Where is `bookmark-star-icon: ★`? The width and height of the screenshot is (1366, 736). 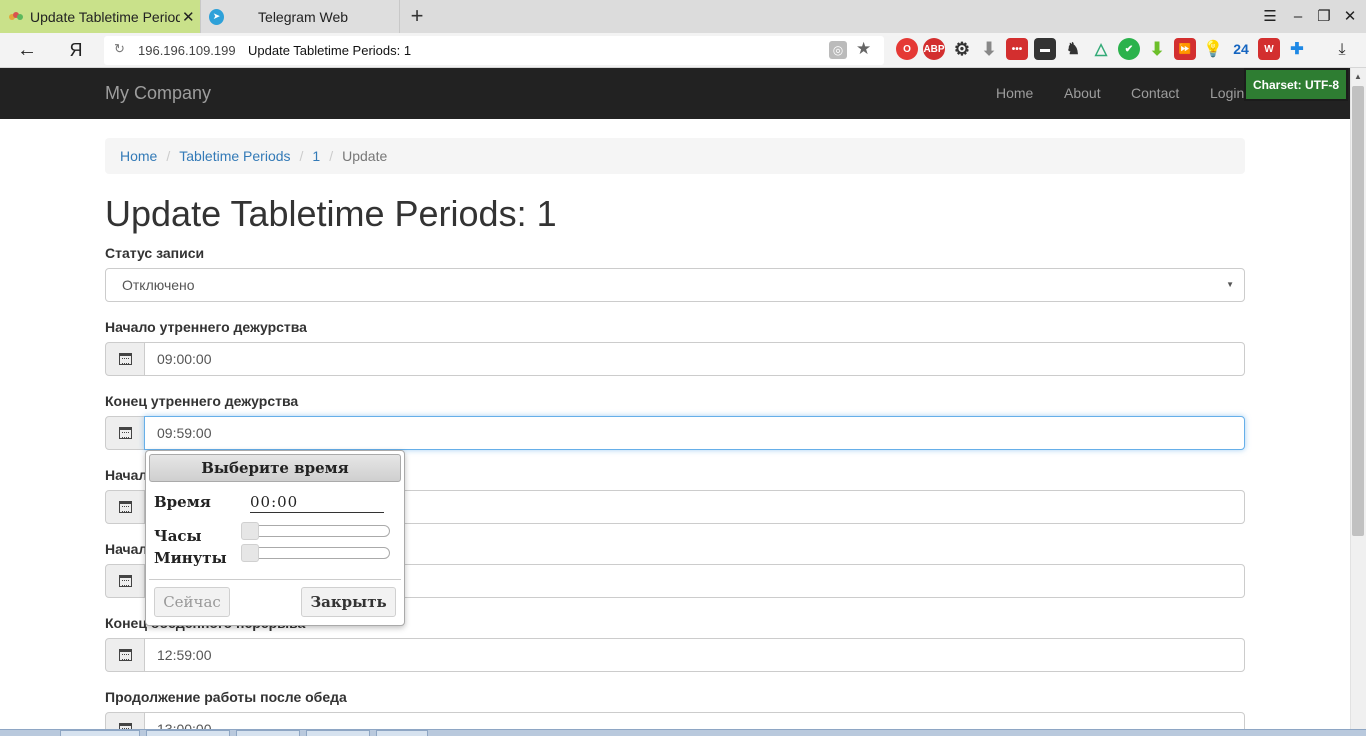
bookmark-star-icon: ★ is located at coordinates (863, 49).